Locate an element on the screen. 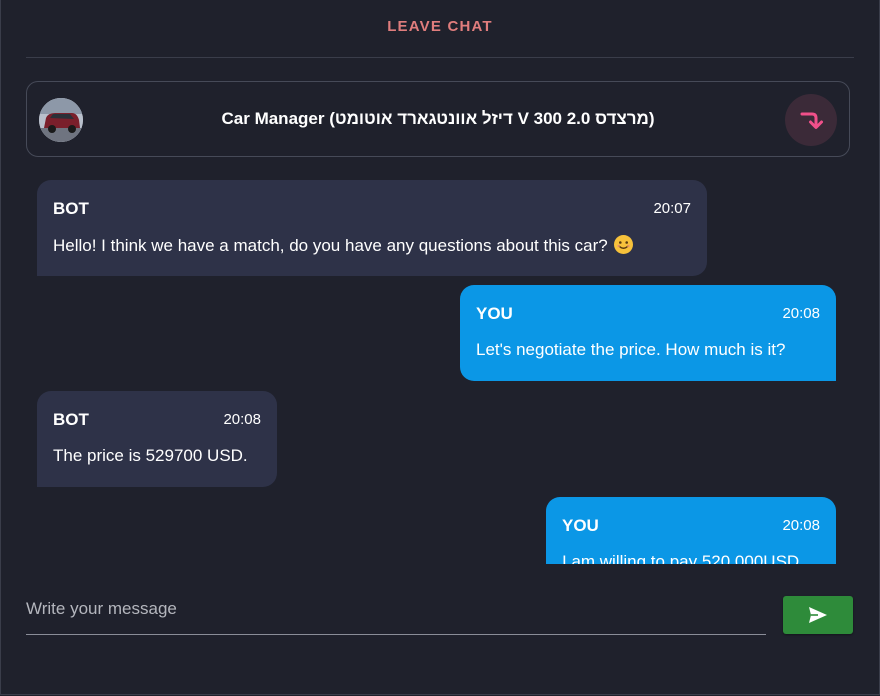 The height and width of the screenshot is (696, 880). message-input-wrapper is located at coordinates (396, 610).